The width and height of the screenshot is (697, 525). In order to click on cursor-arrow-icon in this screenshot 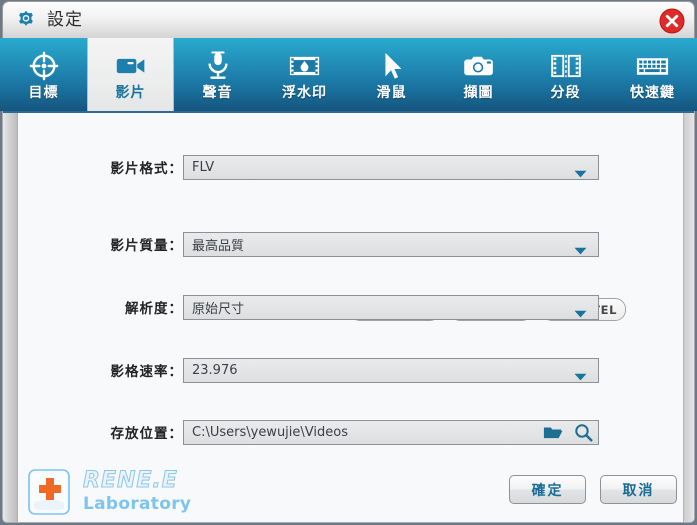, I will do `click(392, 66)`.